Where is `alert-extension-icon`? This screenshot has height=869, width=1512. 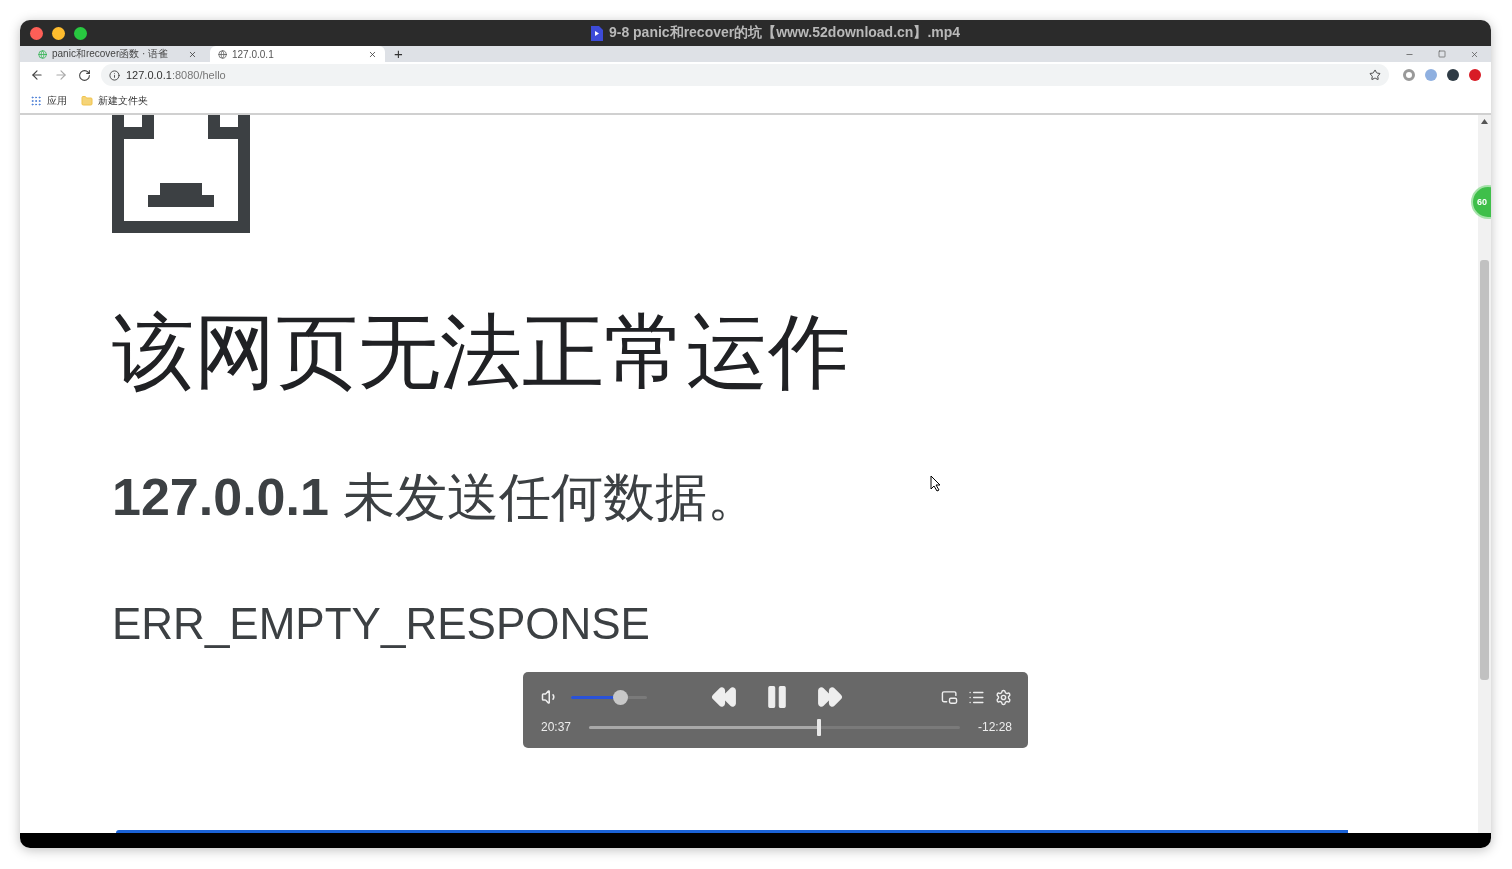
alert-extension-icon is located at coordinates (1475, 75).